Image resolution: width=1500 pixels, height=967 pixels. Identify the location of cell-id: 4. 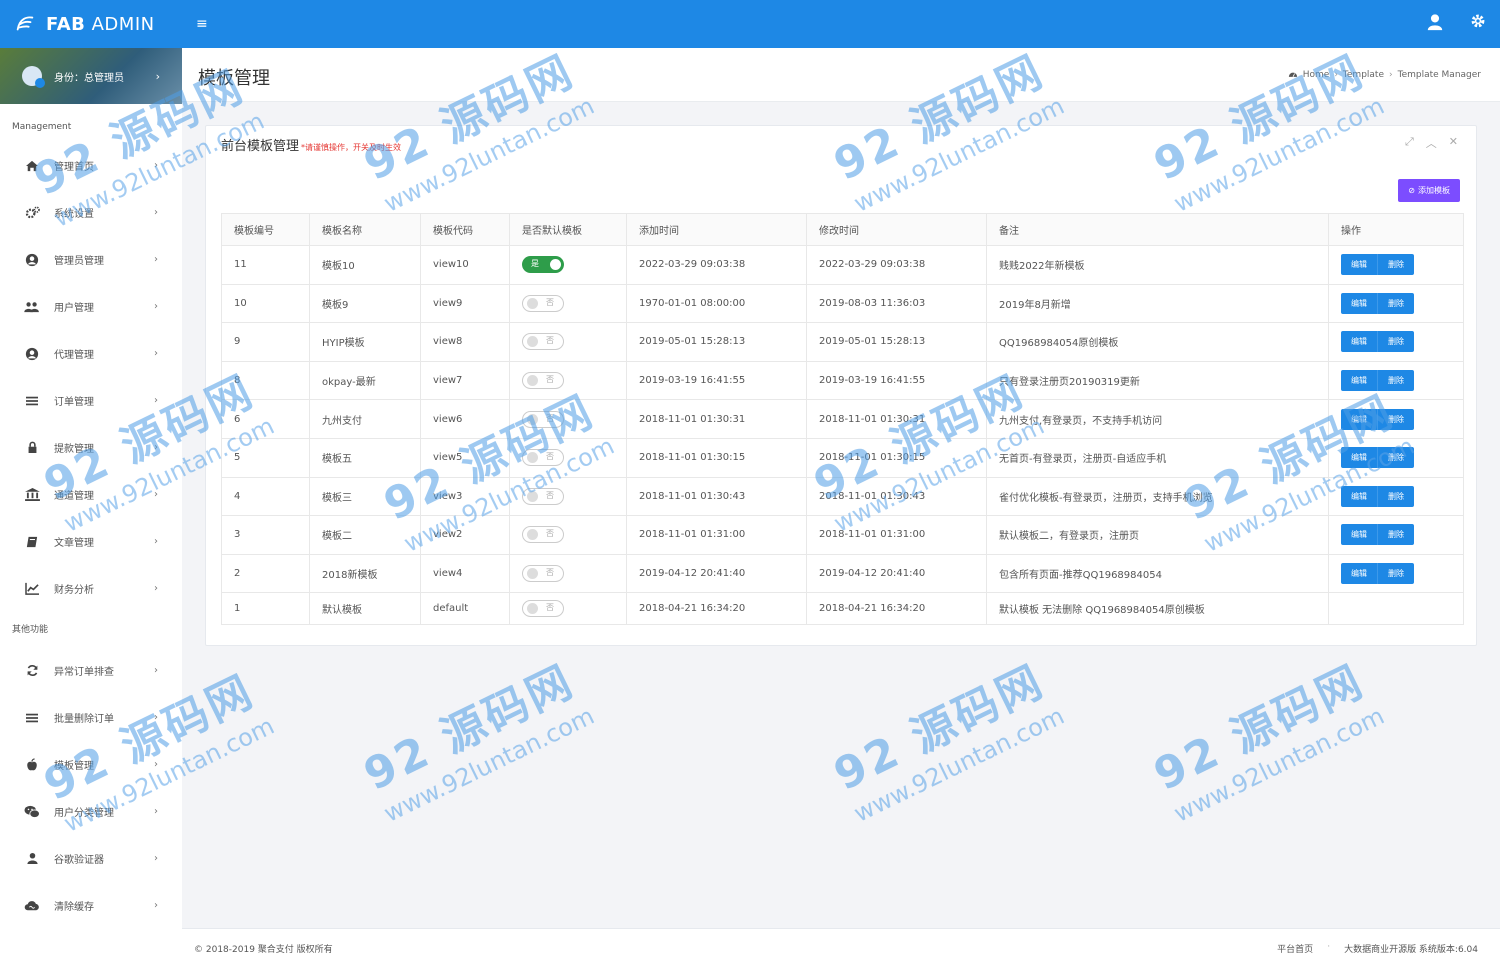
(265, 496).